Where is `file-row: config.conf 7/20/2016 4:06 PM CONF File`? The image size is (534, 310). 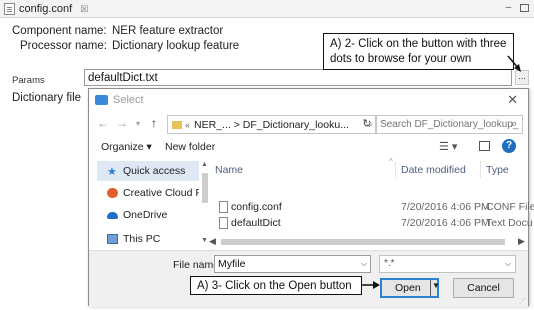
file-row: config.conf 7/20/2016 4:06 PM CONF File is located at coordinates (371, 208).